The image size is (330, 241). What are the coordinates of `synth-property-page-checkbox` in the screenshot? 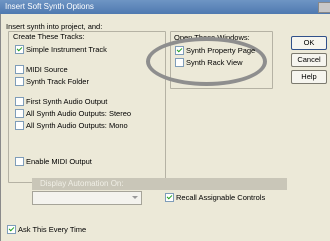 It's located at (179, 50).